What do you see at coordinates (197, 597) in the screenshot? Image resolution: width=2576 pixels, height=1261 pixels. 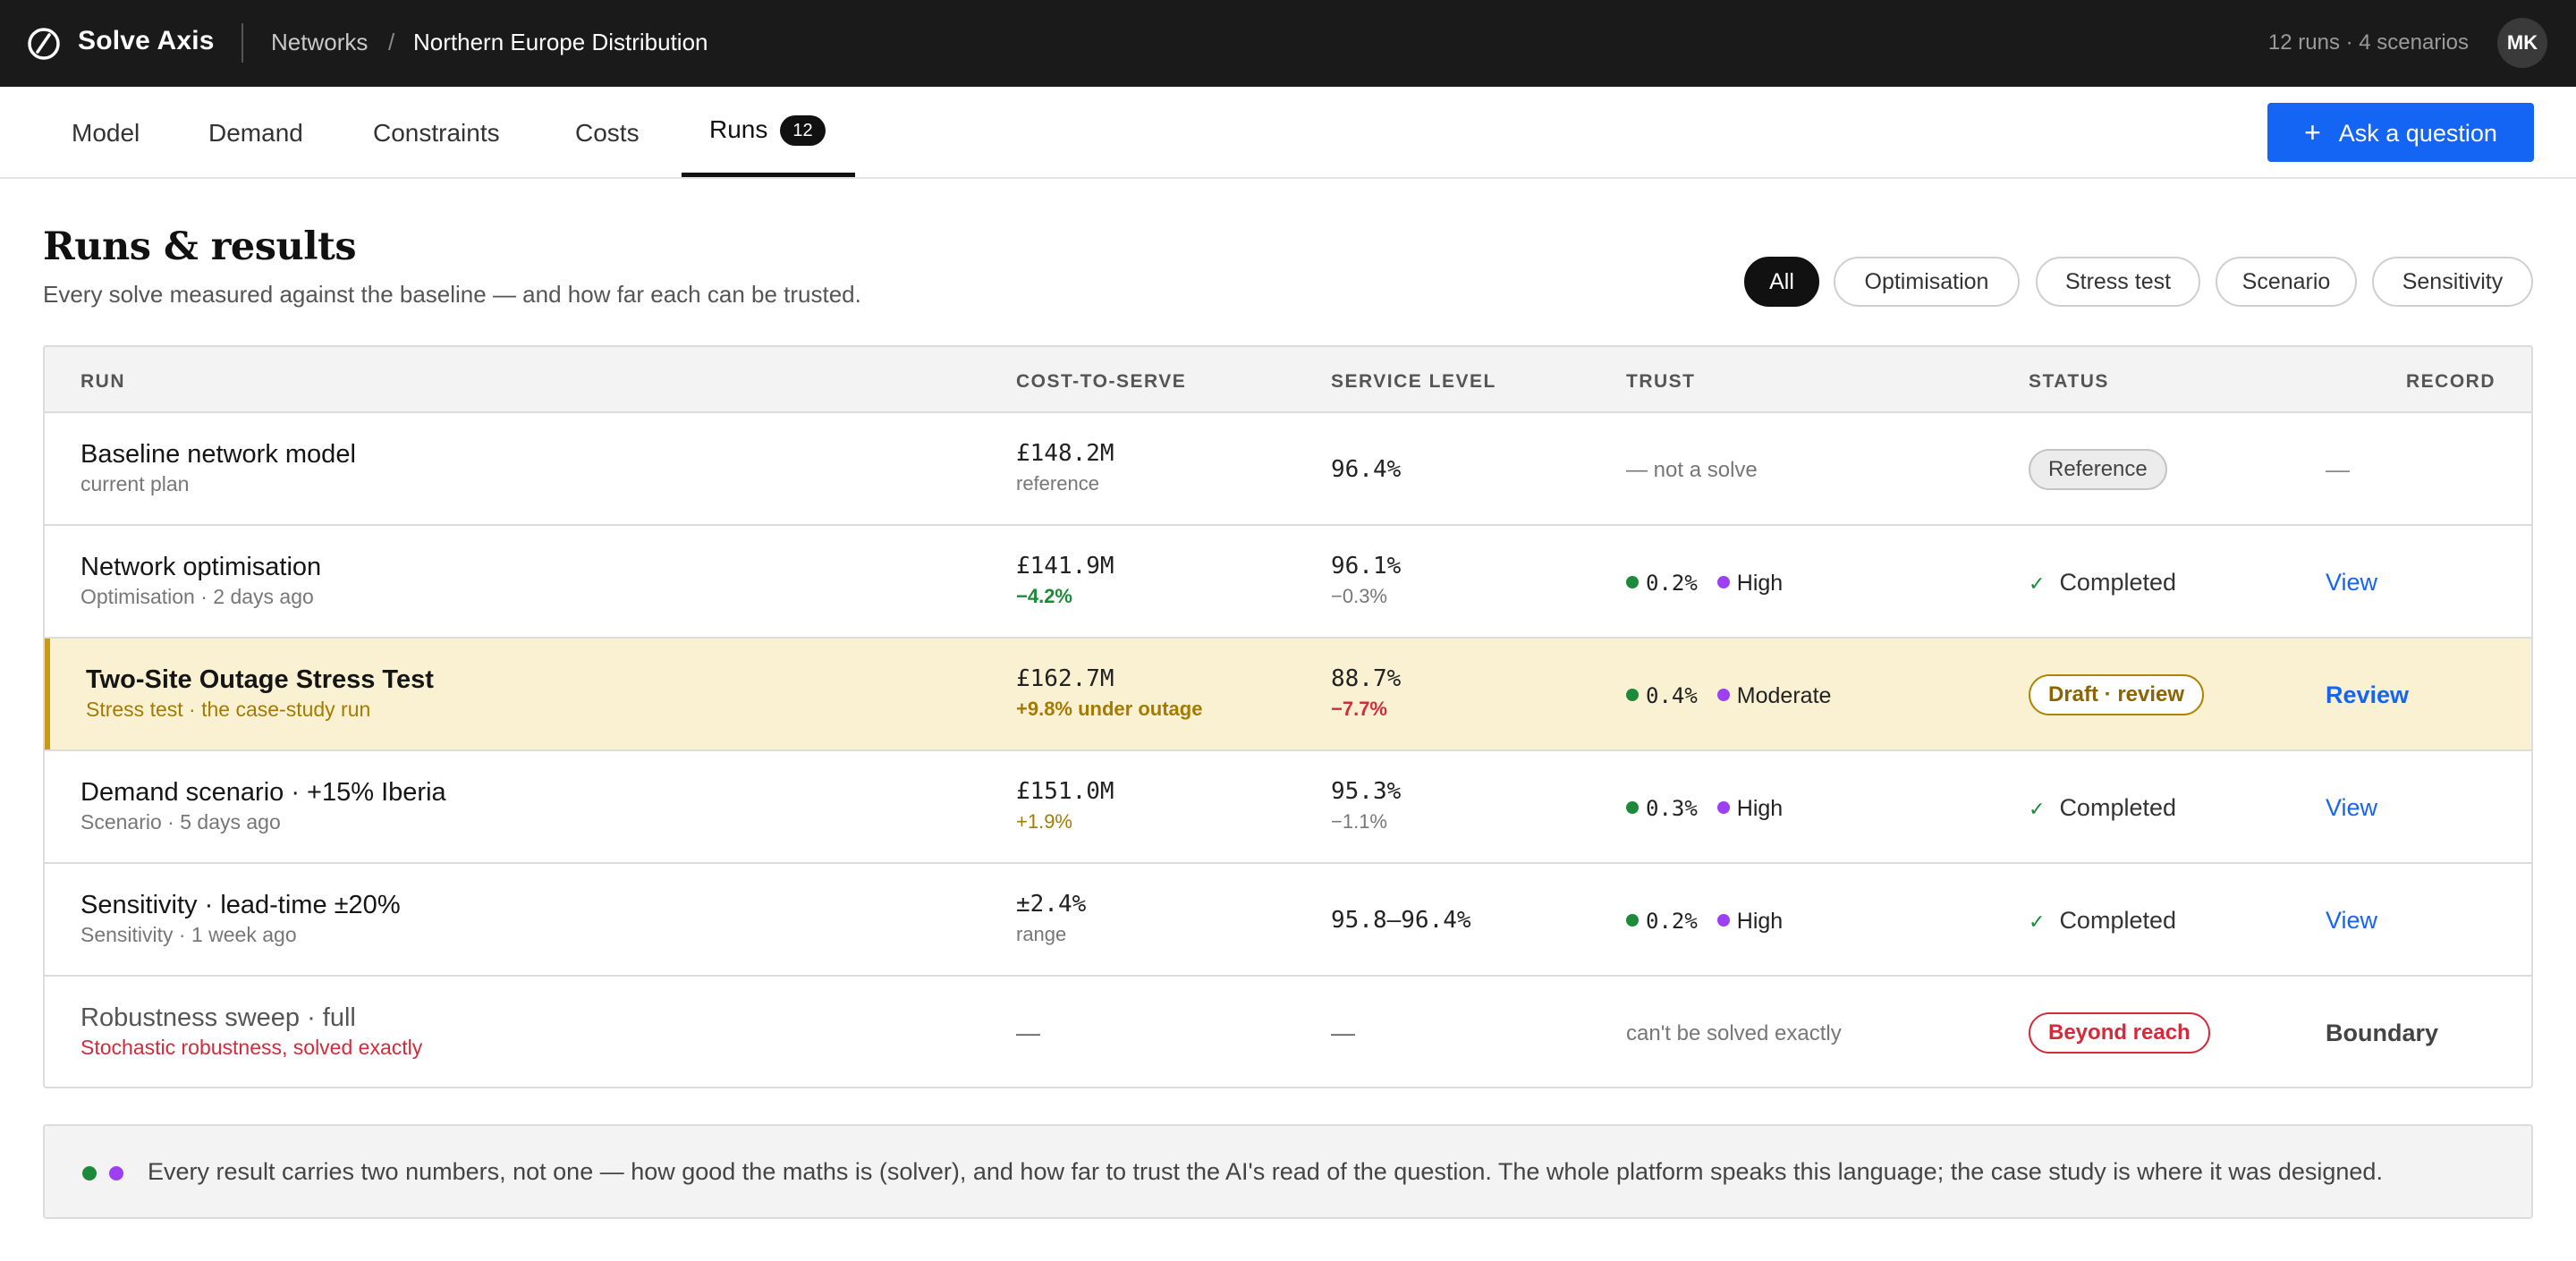 I see `run-subtitle: Optimisation · 2 days ago` at bounding box center [197, 597].